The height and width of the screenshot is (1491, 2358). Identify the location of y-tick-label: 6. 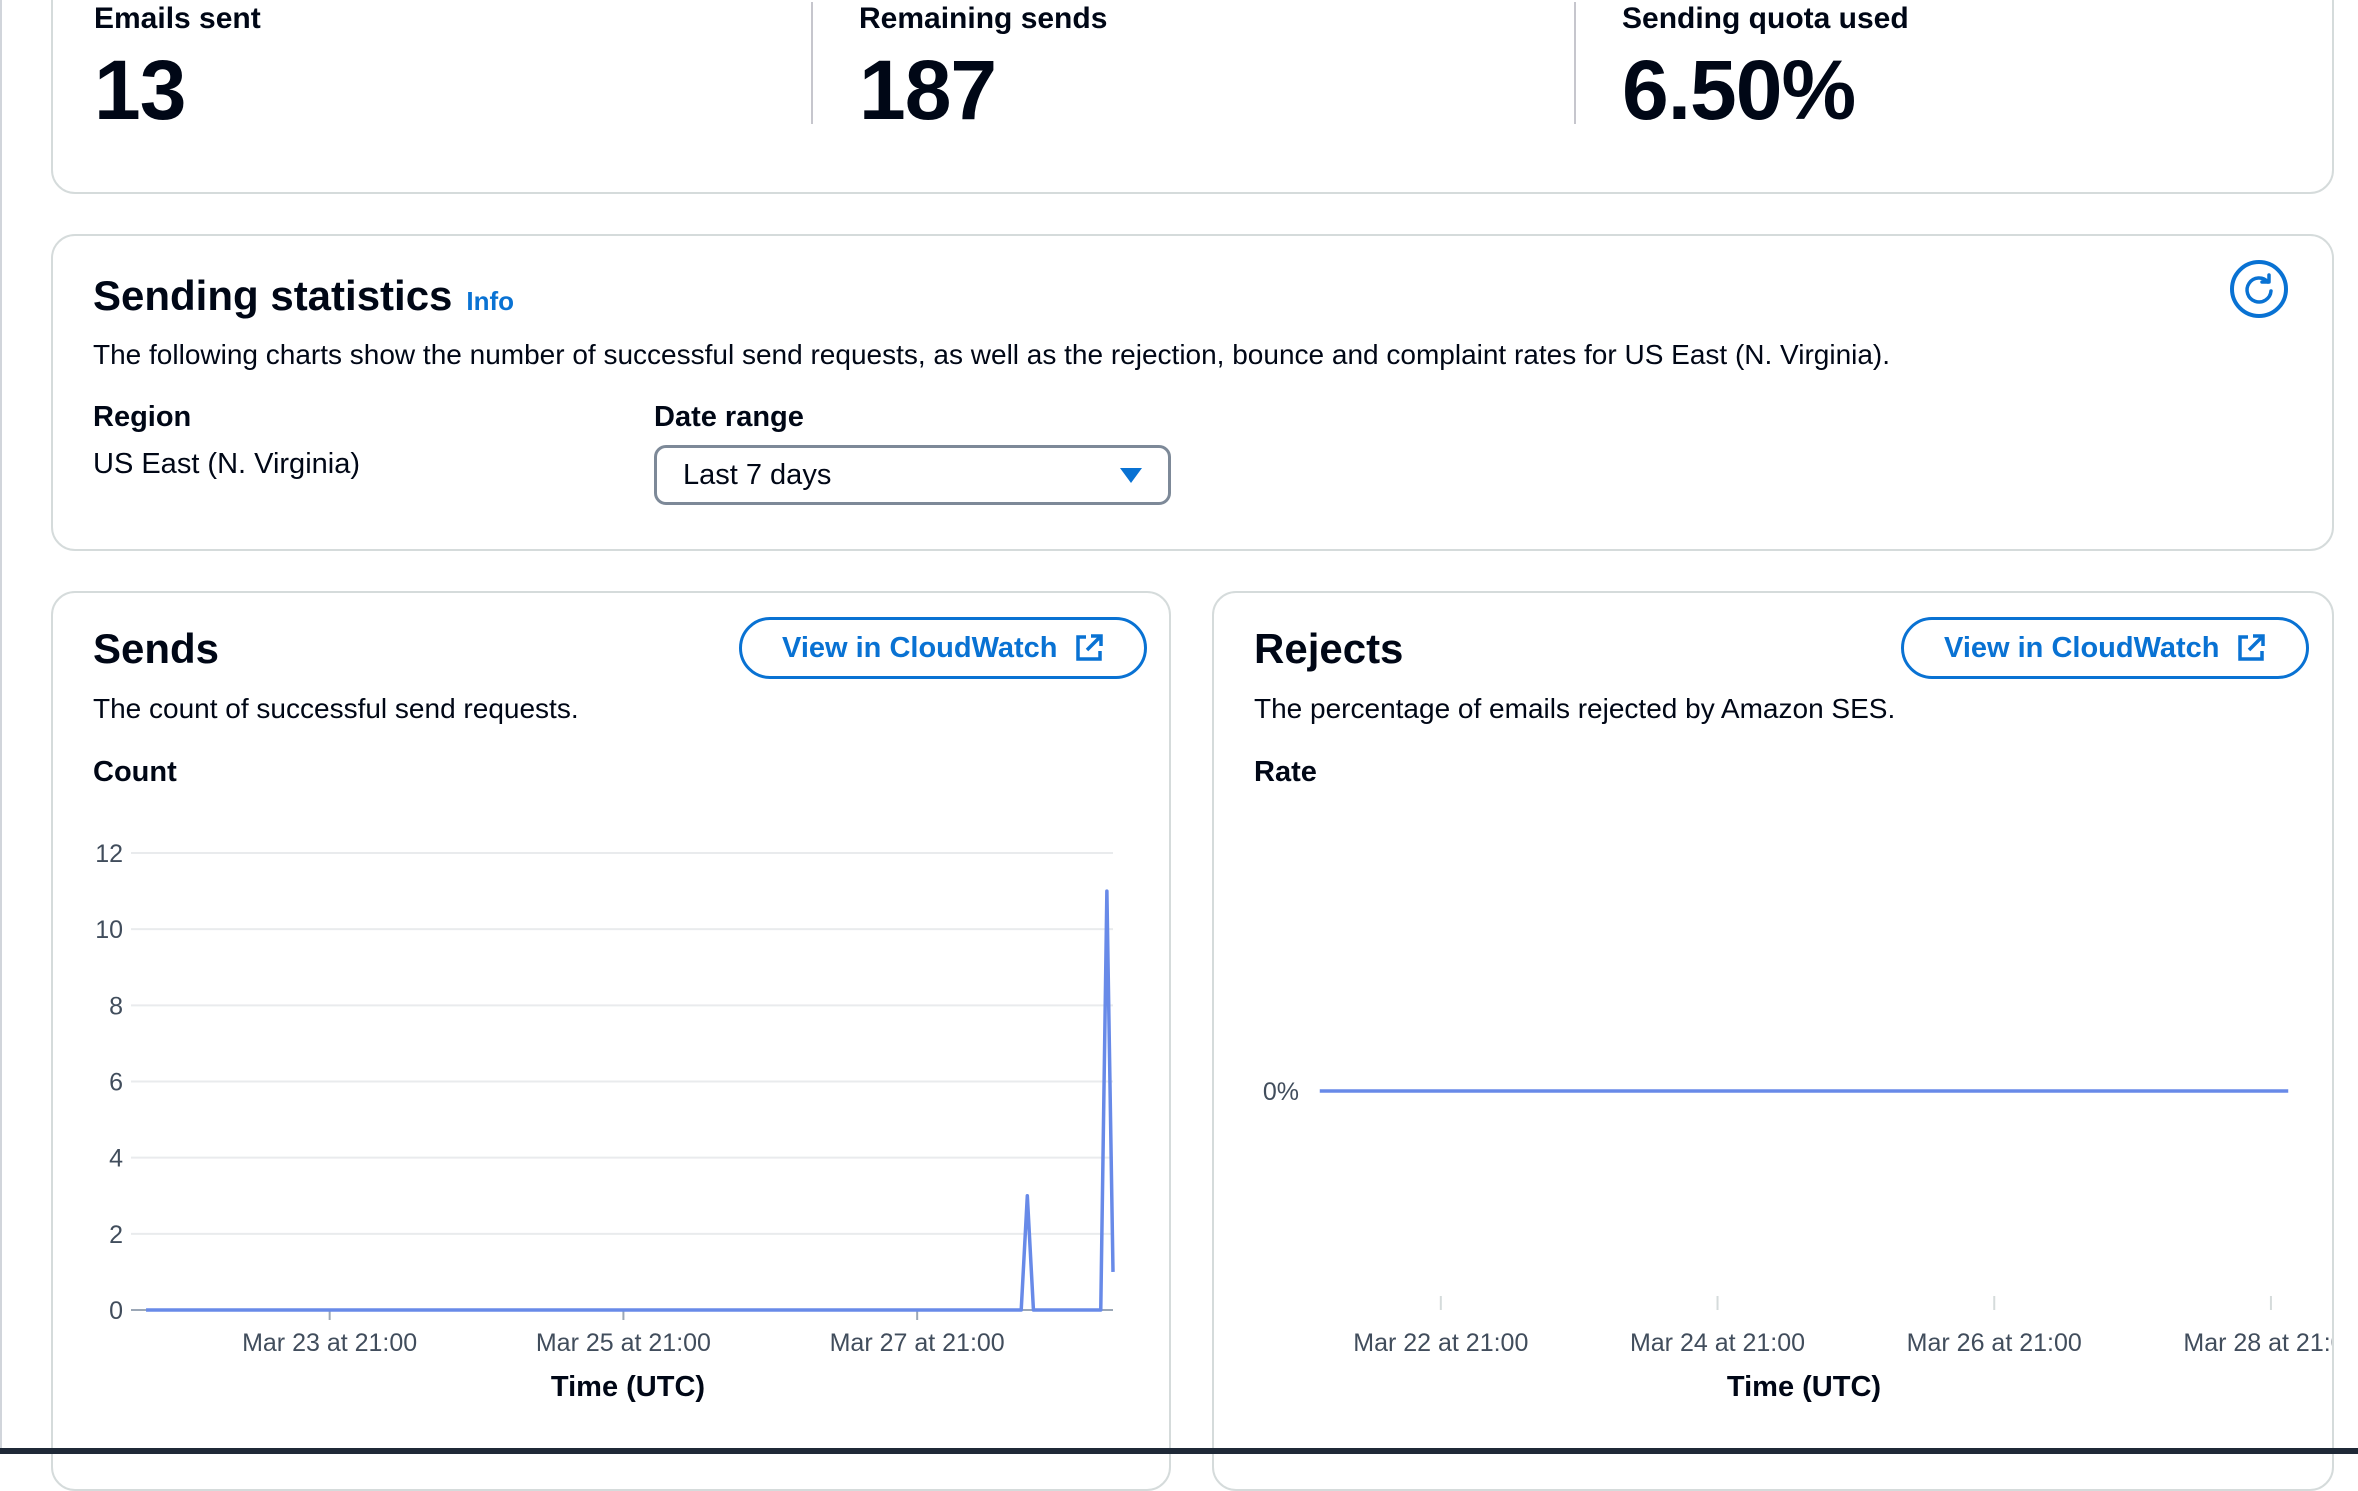
(116, 1083).